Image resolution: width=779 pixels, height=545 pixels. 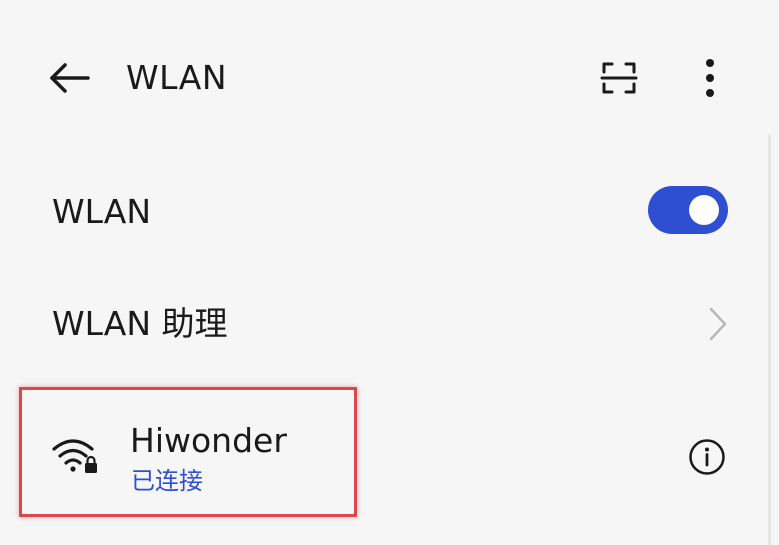 What do you see at coordinates (167, 481) in the screenshot?
I see `network-status: 已连接` at bounding box center [167, 481].